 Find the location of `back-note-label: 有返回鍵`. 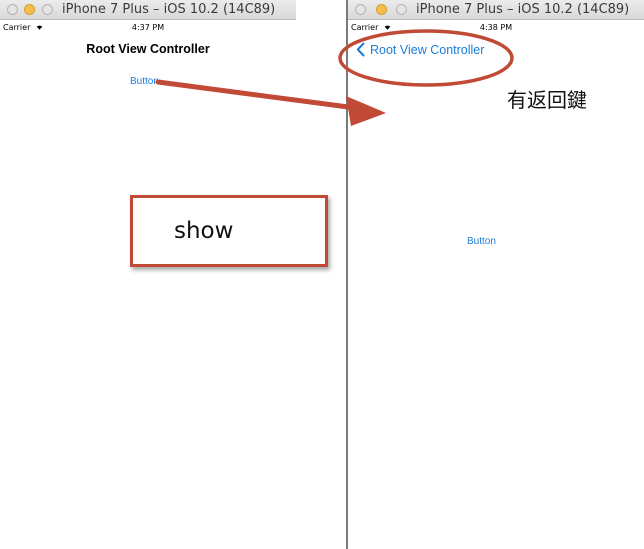

back-note-label: 有返回鍵 is located at coordinates (547, 100).